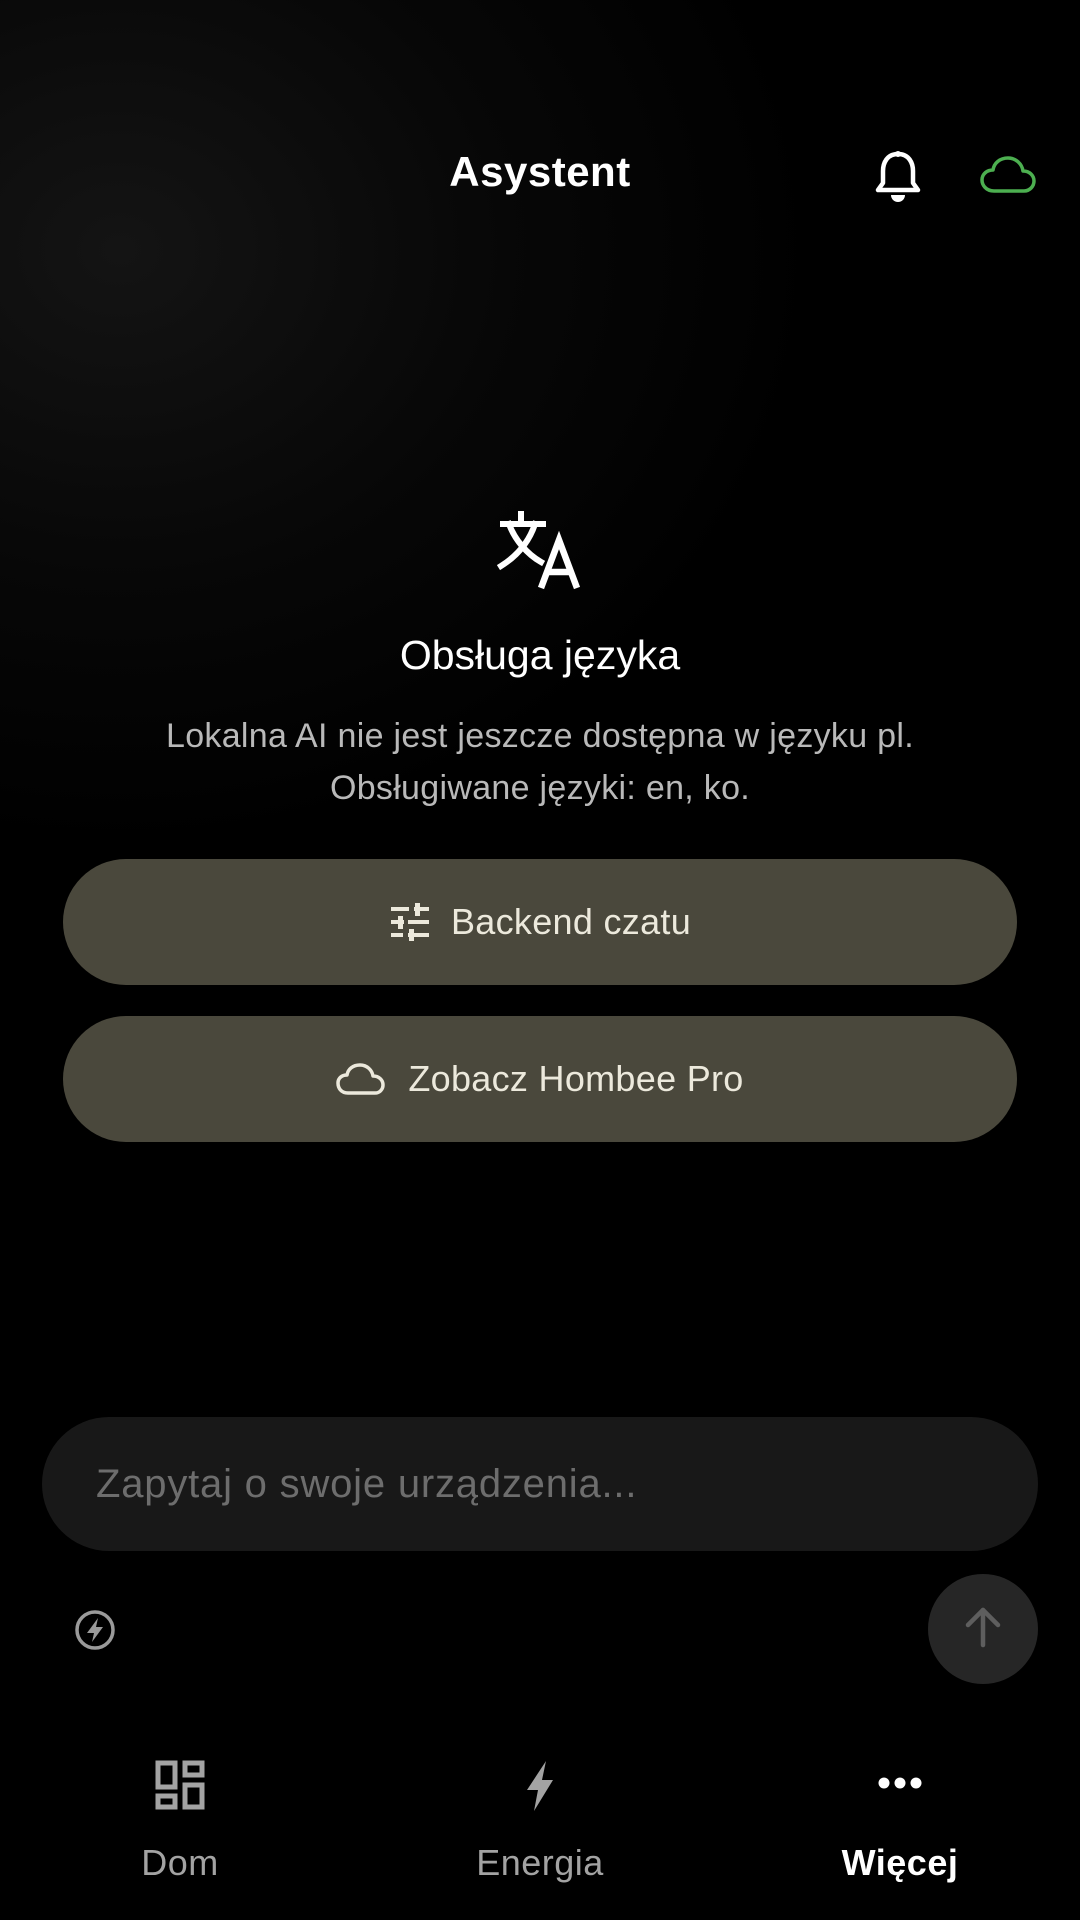  What do you see at coordinates (898, 177) in the screenshot?
I see `bell-icon` at bounding box center [898, 177].